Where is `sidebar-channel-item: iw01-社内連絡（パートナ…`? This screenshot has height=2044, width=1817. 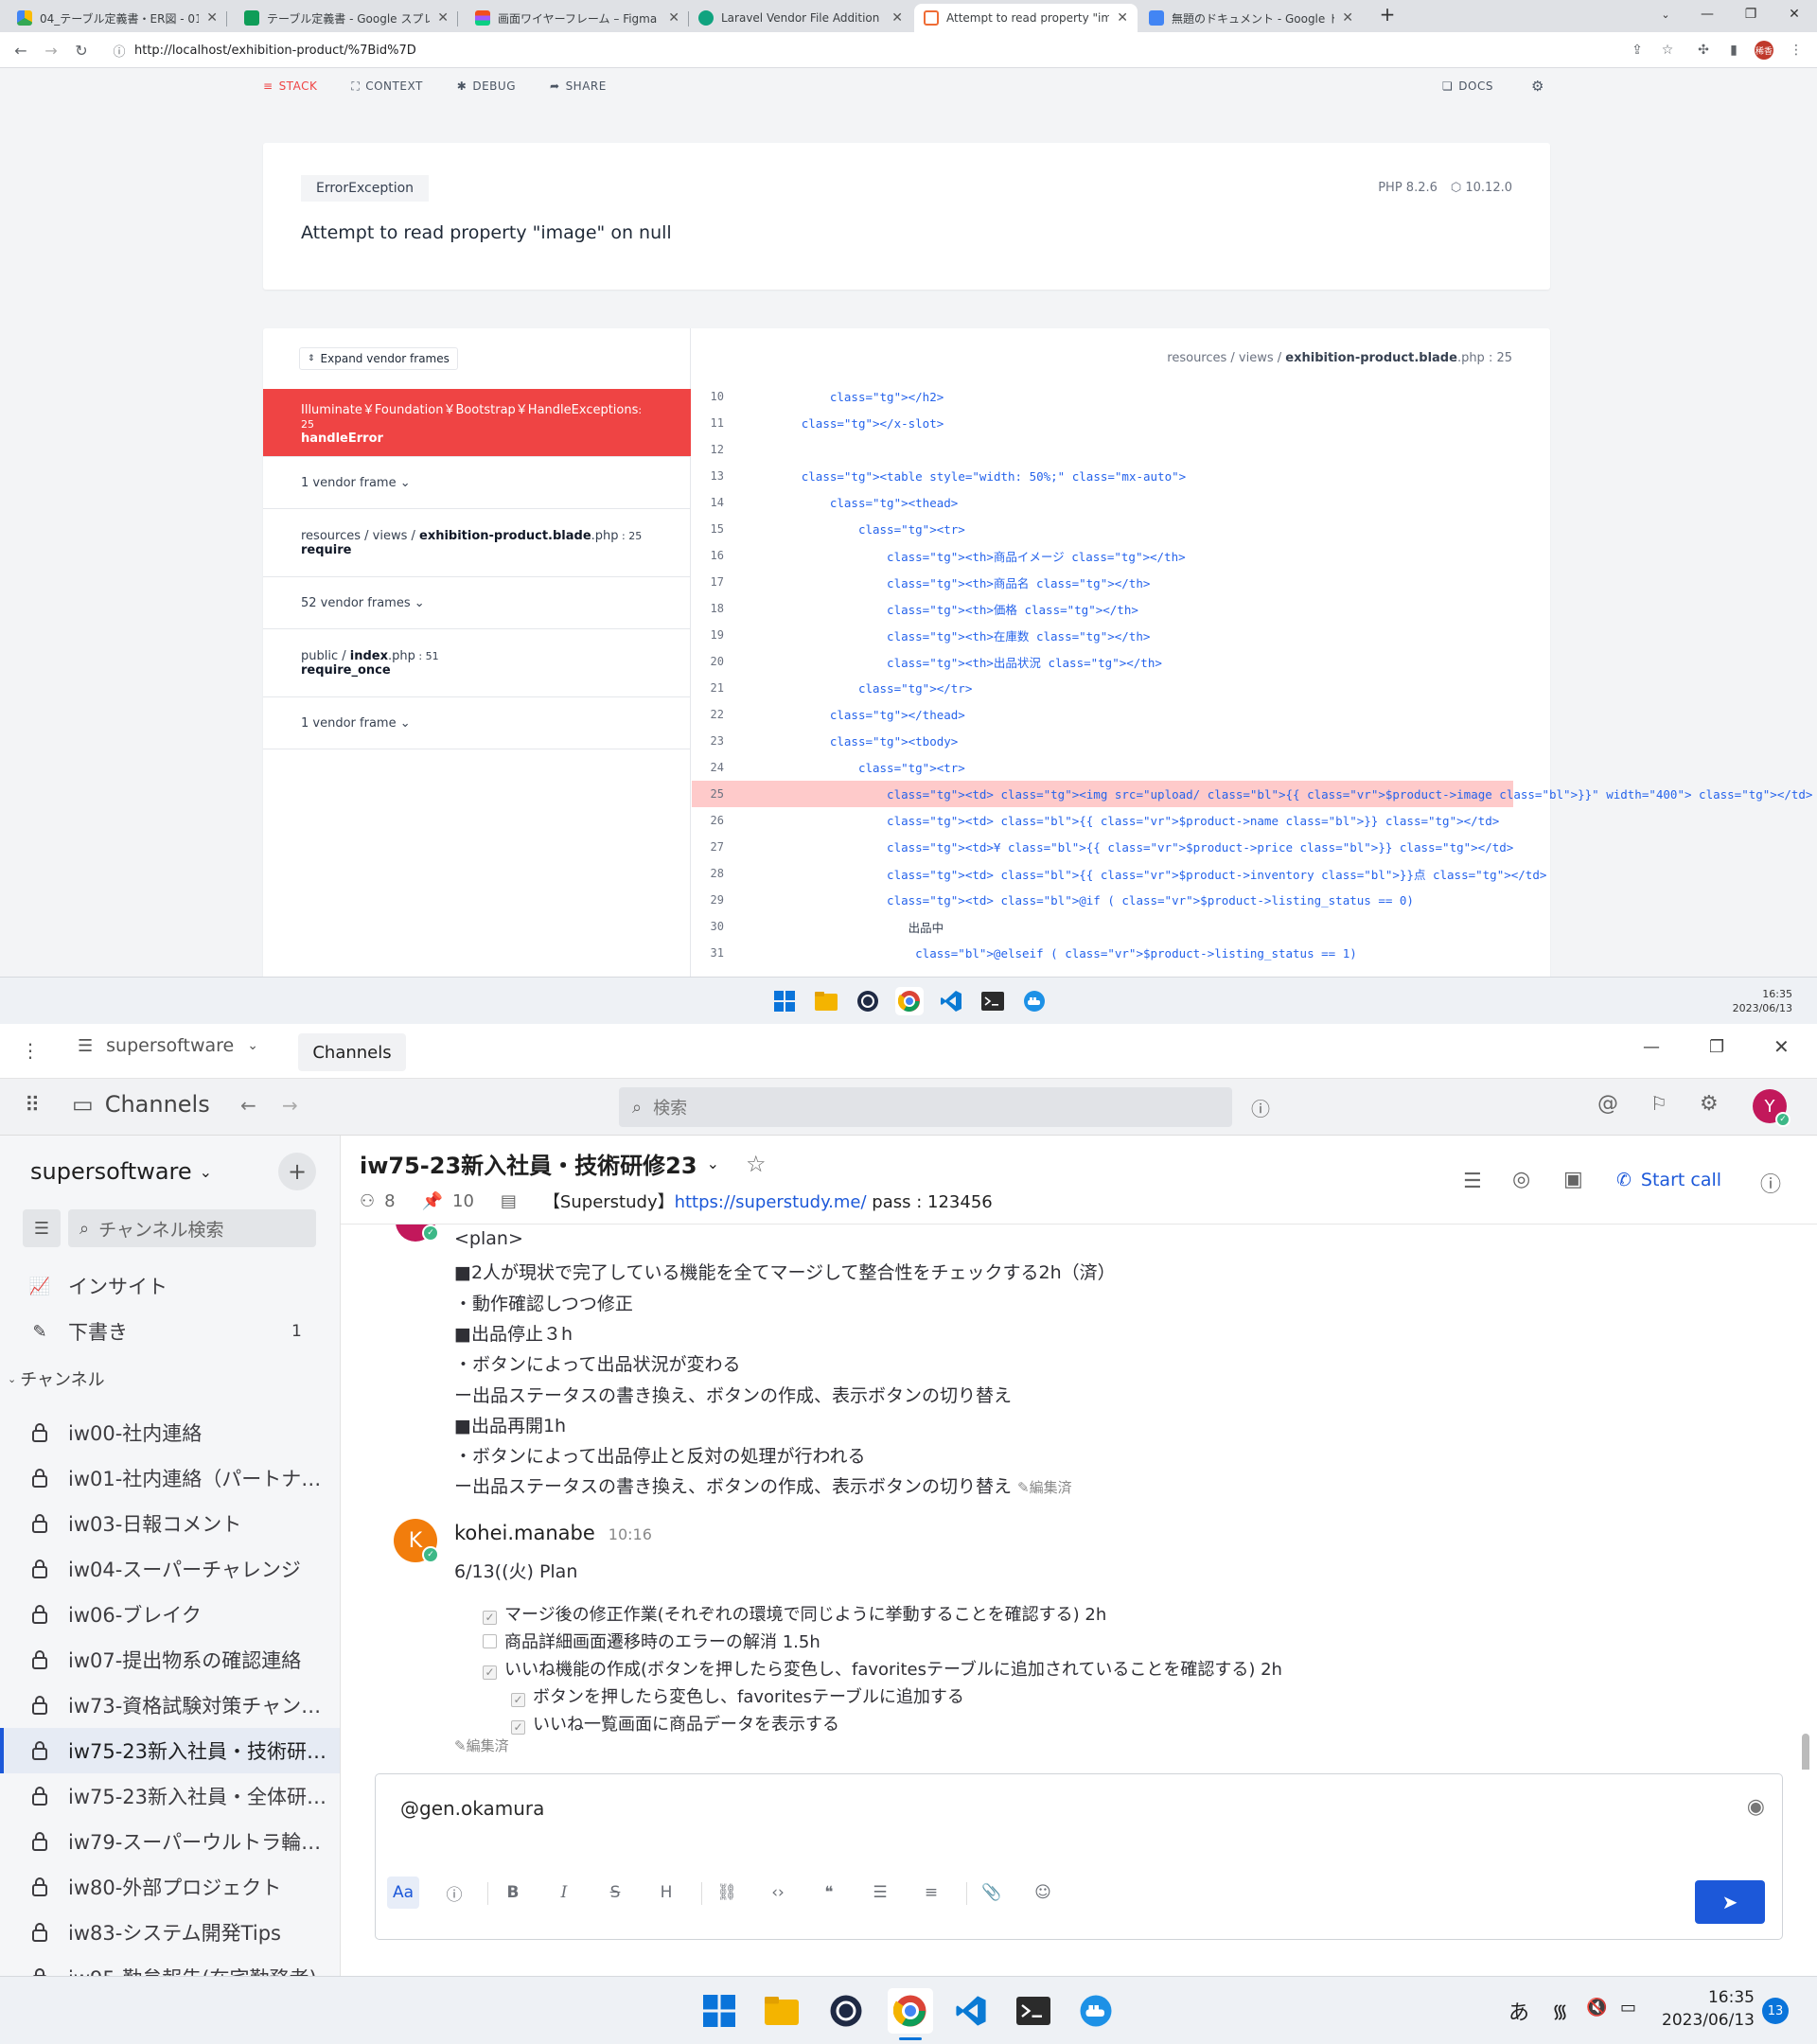
sidebar-channel-item: iw01-社内連絡（パートナ… is located at coordinates (170, 1478).